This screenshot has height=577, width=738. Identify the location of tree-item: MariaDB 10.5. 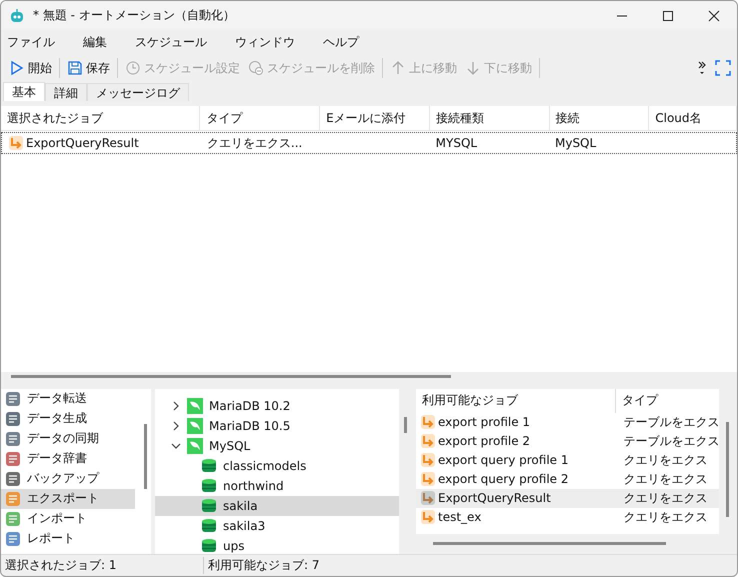
(277, 426).